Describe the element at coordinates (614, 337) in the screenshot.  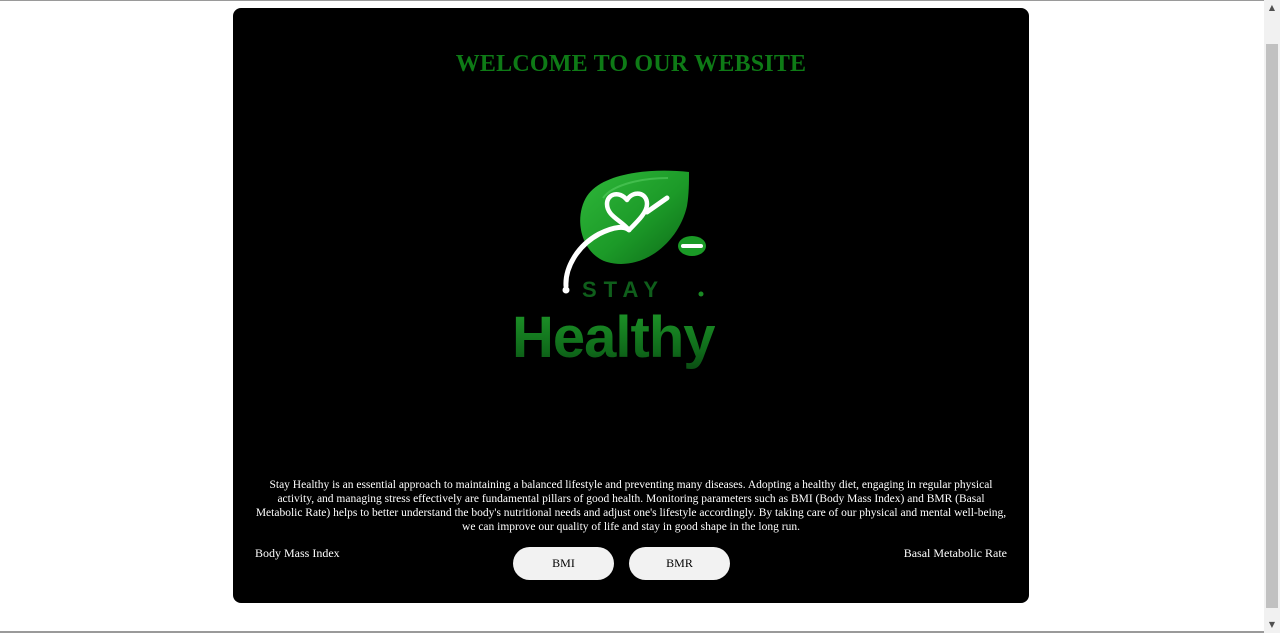
I see `logo-healthy-text: Healthy` at that location.